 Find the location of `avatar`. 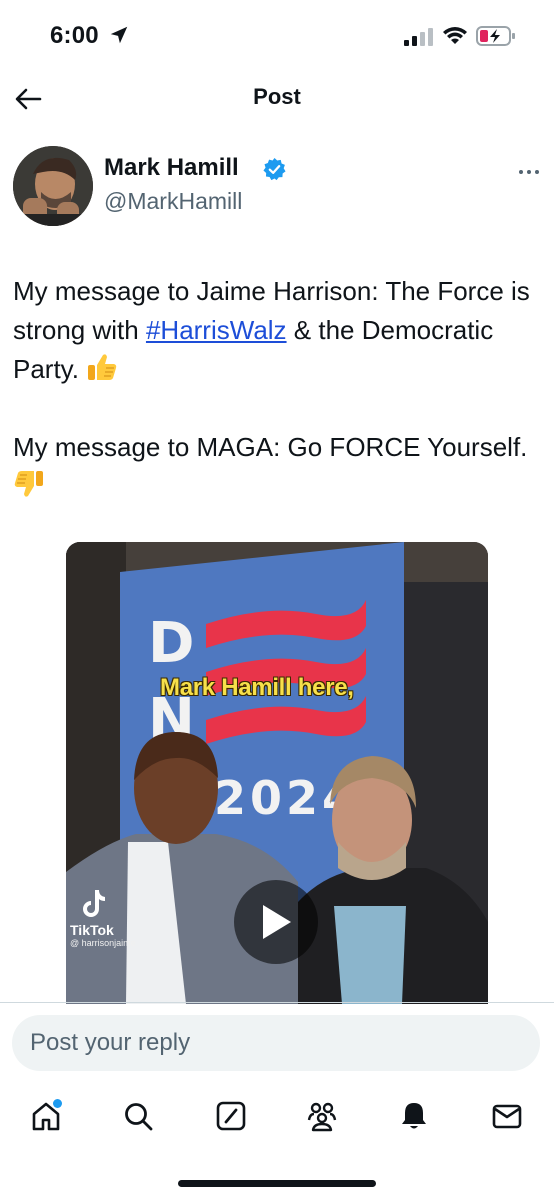

avatar is located at coordinates (53, 186).